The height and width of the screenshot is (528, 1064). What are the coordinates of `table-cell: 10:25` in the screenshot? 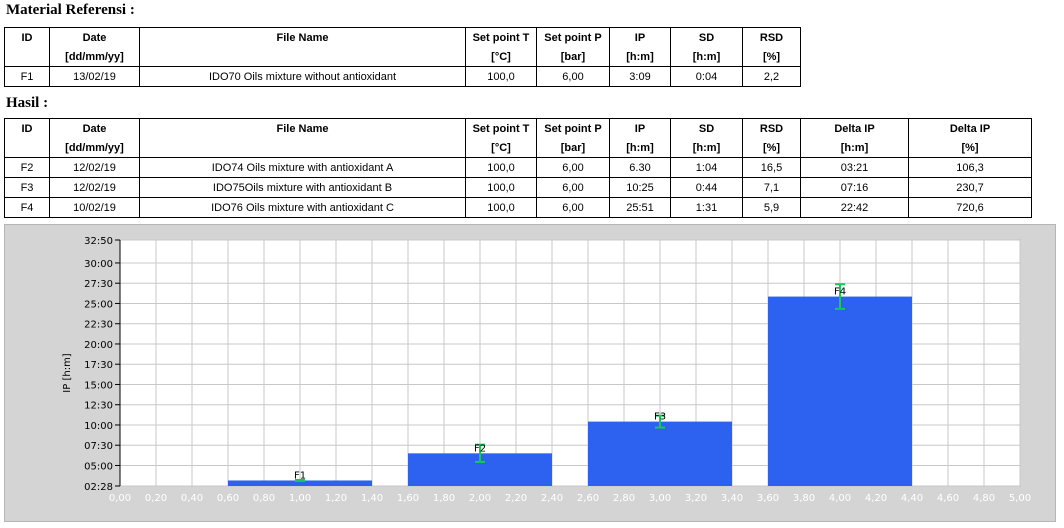 It's located at (640, 187).